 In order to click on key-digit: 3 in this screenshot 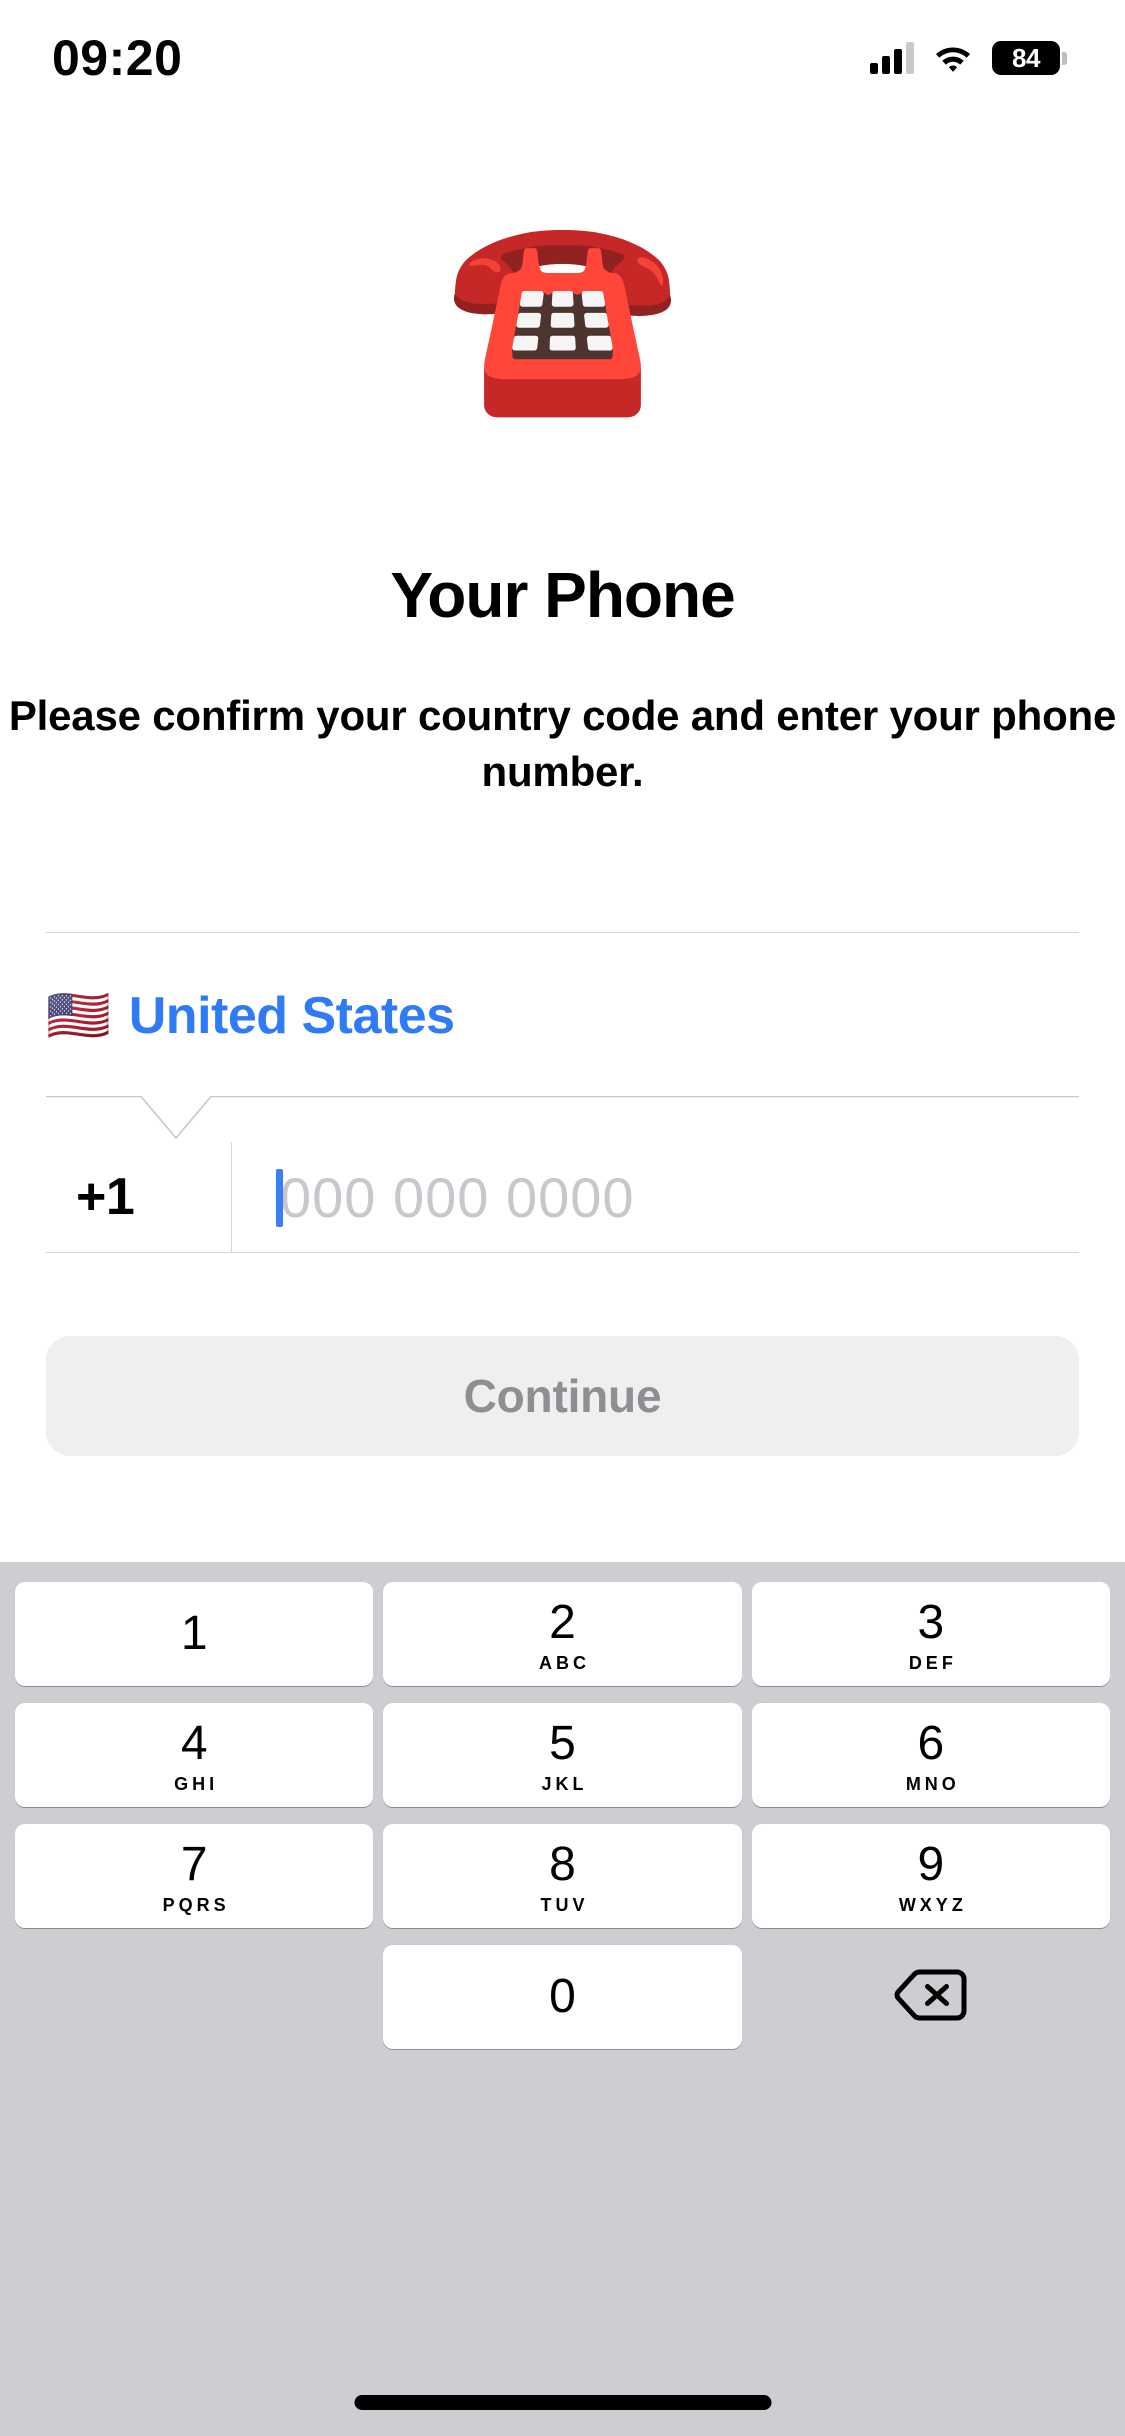, I will do `click(931, 1622)`.